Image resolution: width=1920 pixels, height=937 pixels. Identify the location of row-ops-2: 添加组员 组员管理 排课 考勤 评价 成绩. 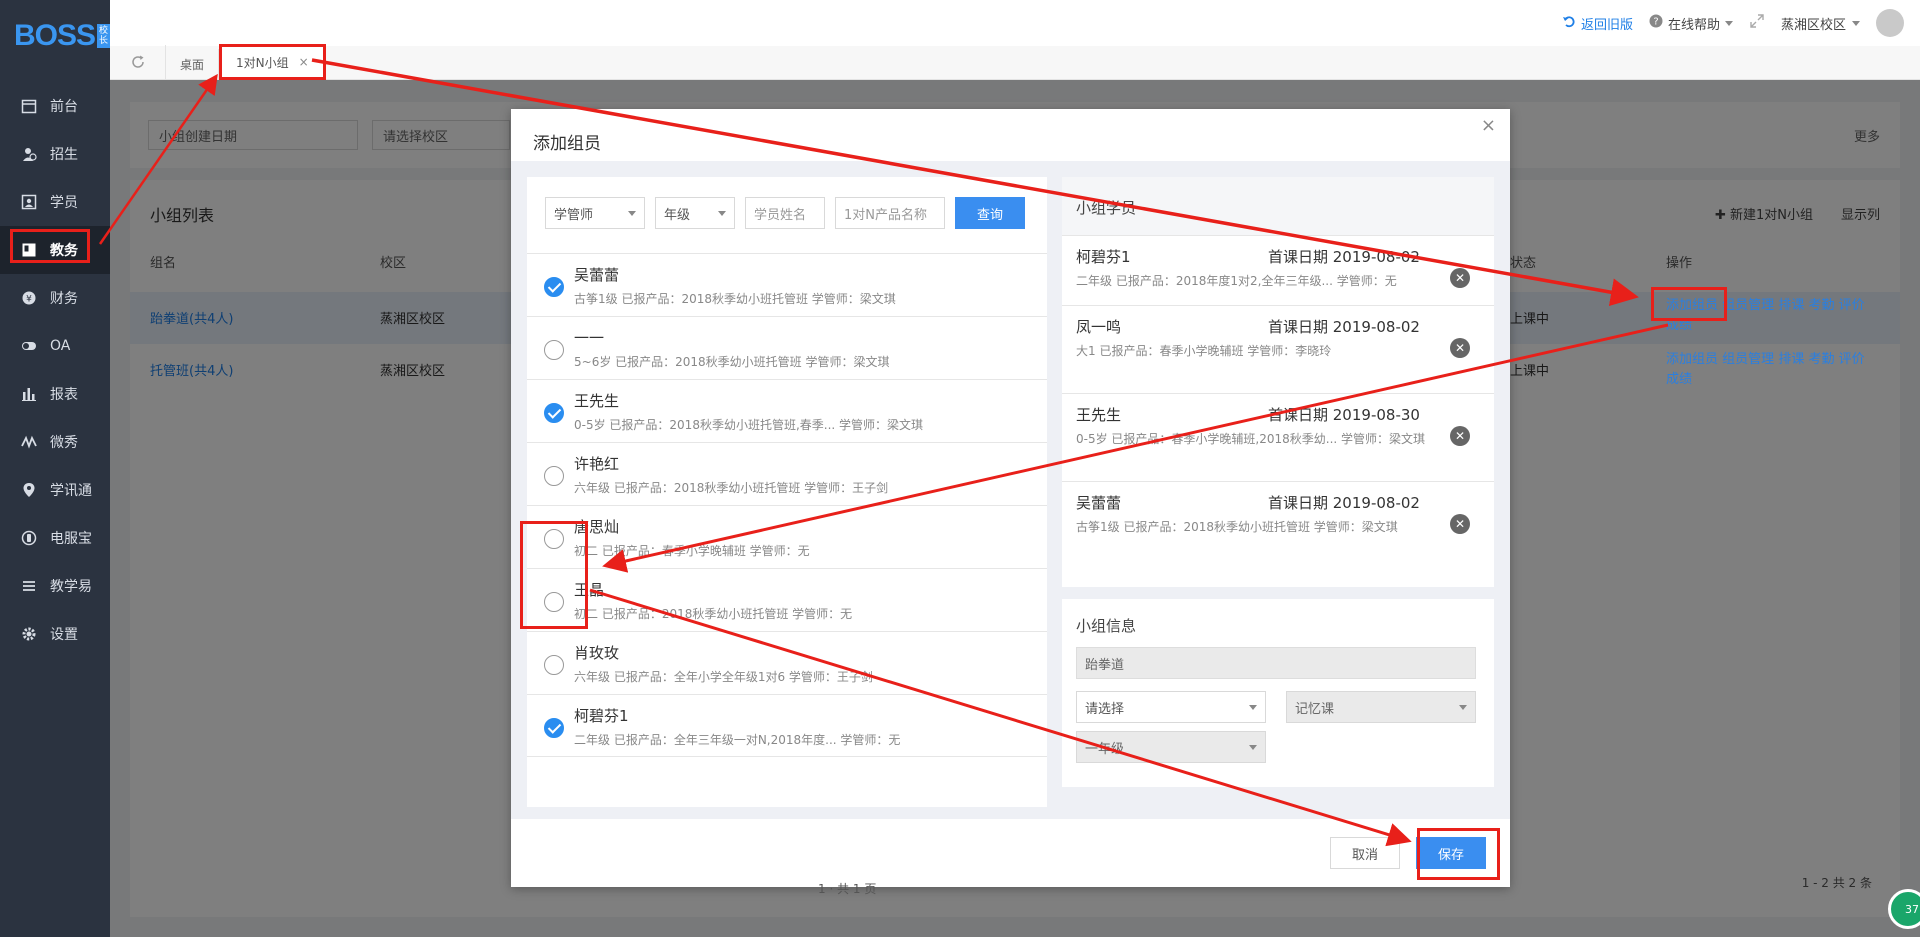
(1781, 370).